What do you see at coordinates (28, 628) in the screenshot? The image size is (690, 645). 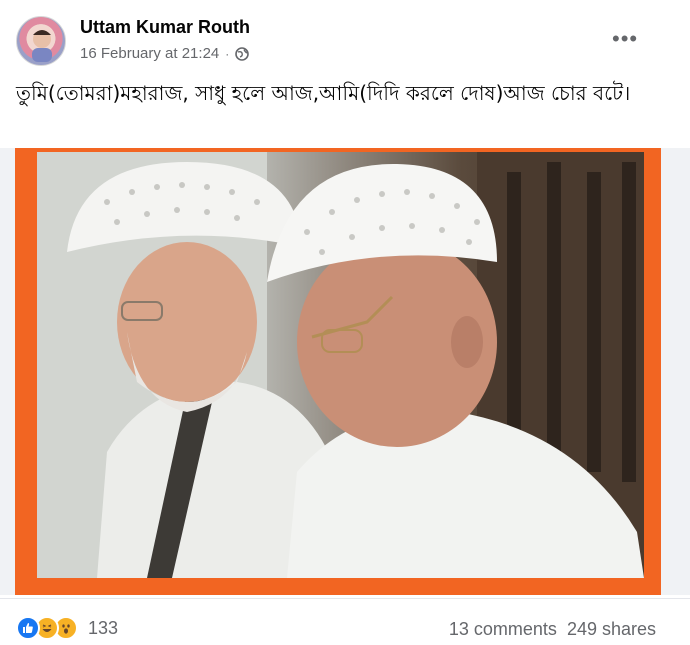 I see `like-icon` at bounding box center [28, 628].